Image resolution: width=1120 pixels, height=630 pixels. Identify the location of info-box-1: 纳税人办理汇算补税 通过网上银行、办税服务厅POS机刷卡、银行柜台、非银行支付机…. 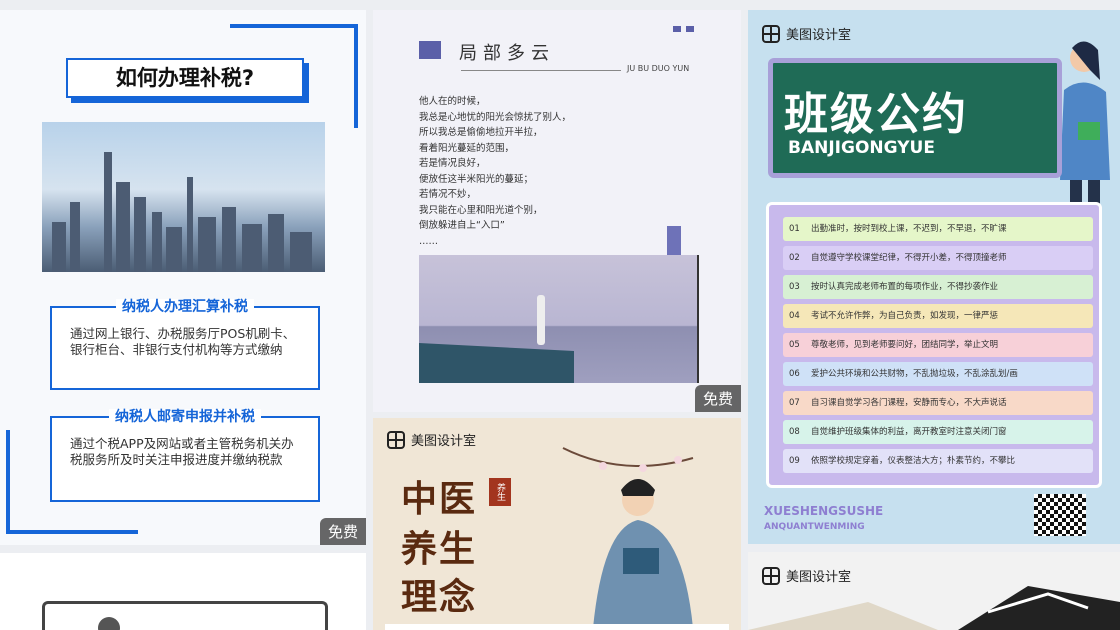
(185, 344).